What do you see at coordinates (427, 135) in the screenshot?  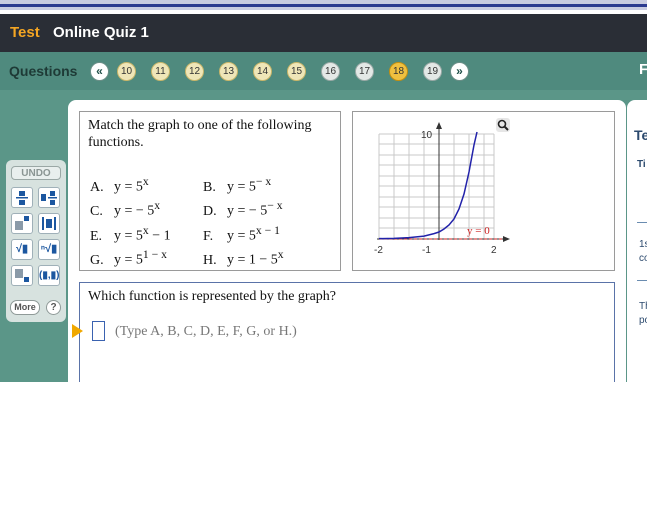 I see `y-tick-10: 10` at bounding box center [427, 135].